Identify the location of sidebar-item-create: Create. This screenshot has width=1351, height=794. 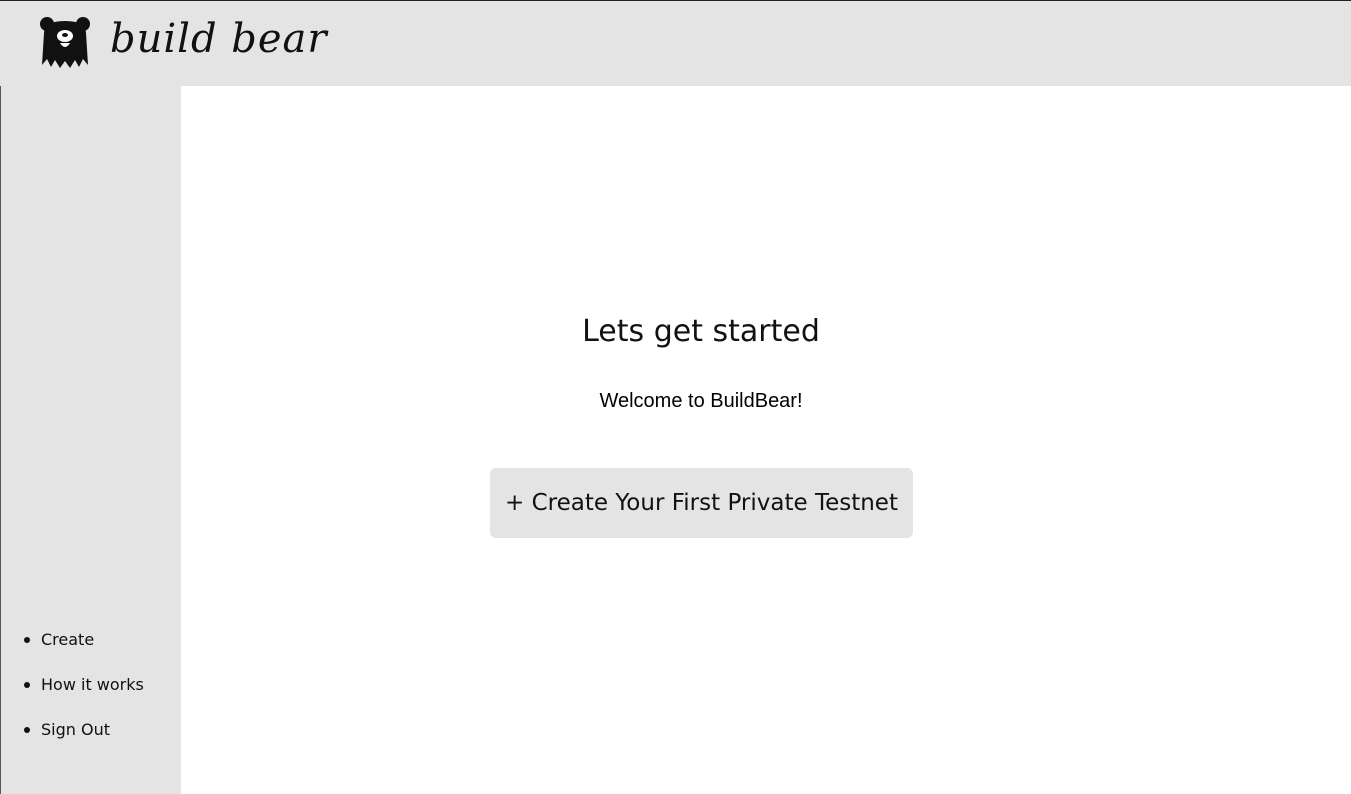
(72, 639).